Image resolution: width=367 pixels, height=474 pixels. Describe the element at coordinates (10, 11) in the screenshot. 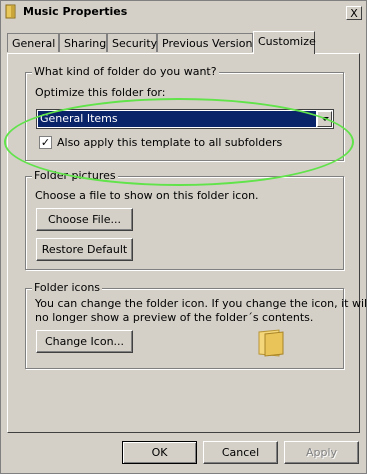

I see `folder-icon` at that location.